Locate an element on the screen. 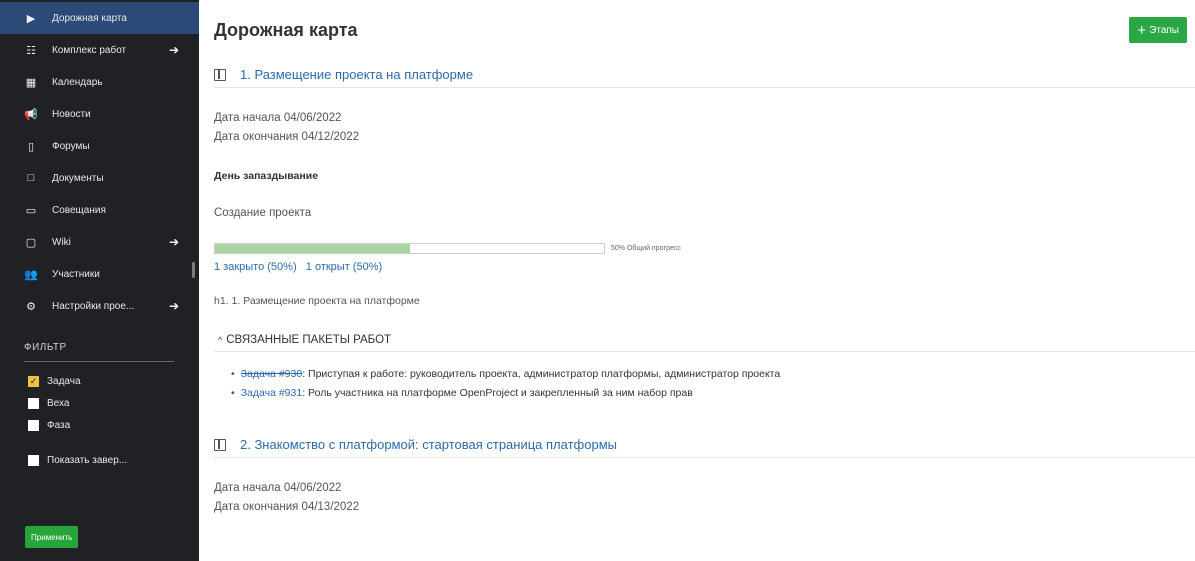  version-1-header: 1. Размещение проекта на платформе is located at coordinates (704, 75).